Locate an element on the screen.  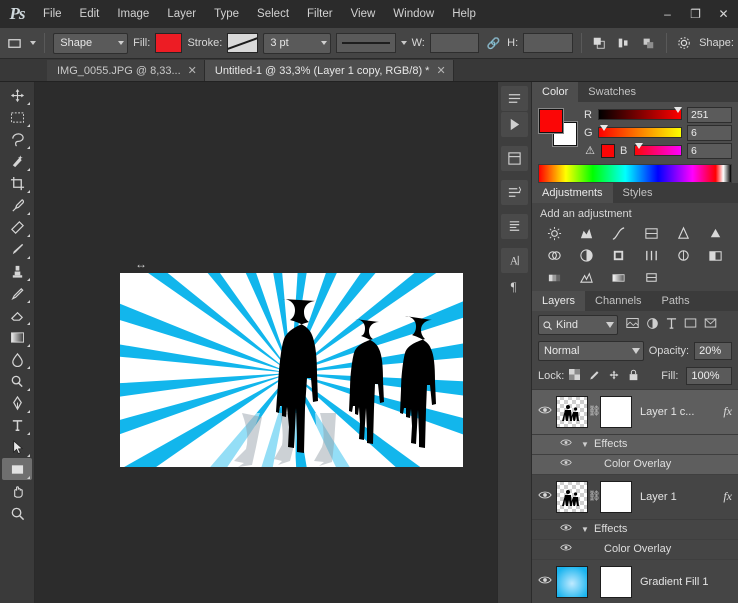
menu-view: View is located at coordinates (363, 14).